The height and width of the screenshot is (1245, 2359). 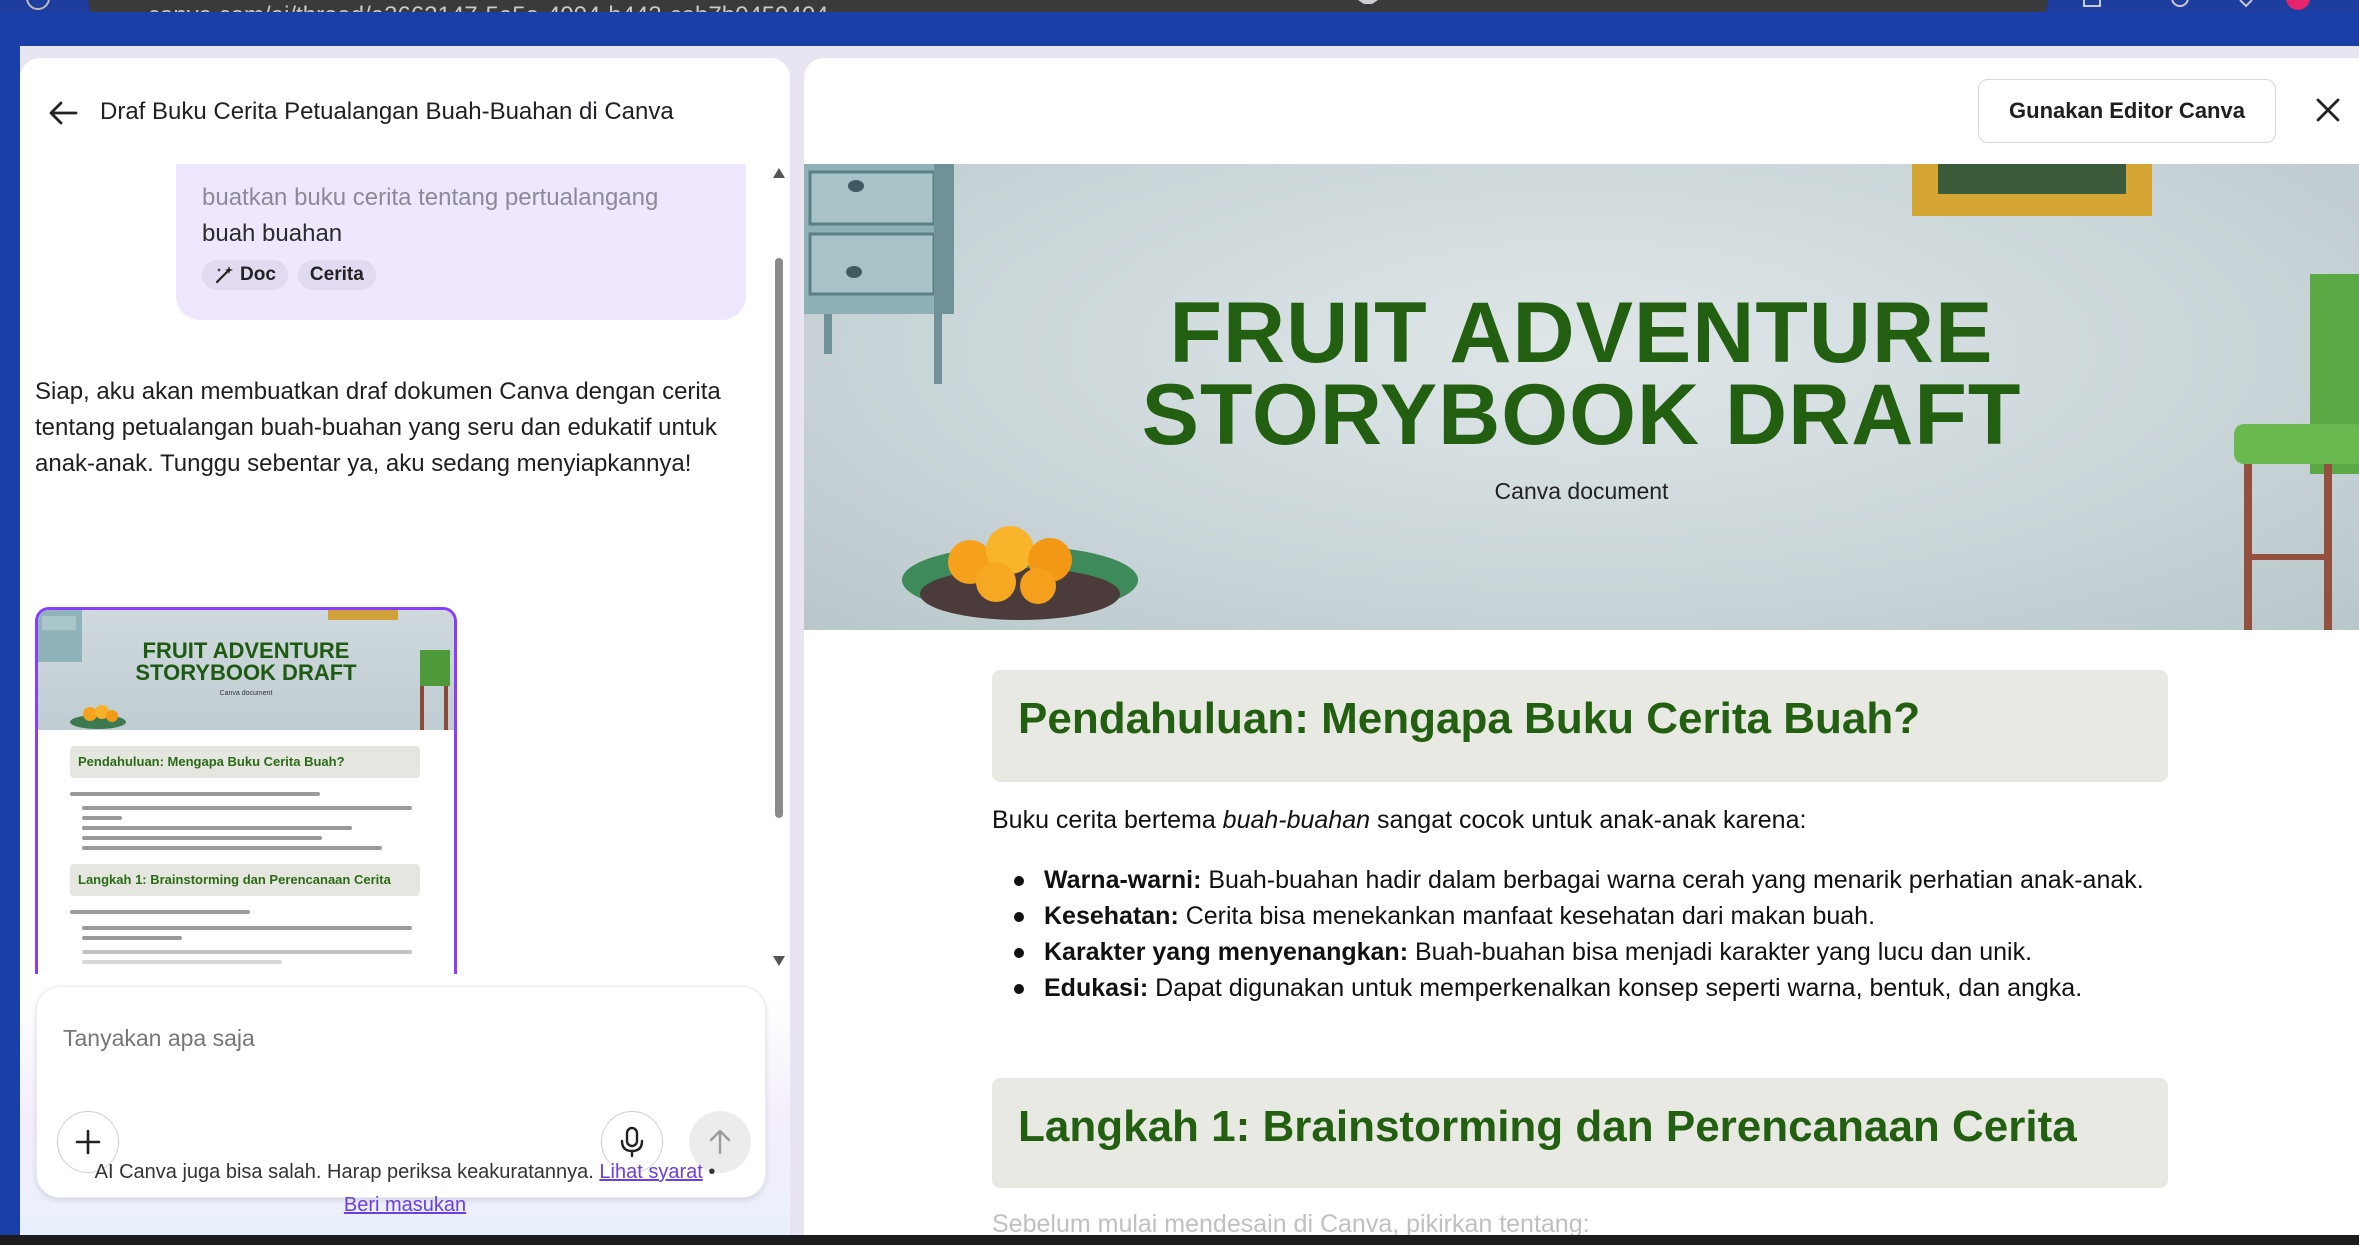 What do you see at coordinates (2298, 5) in the screenshot?
I see `profile-avatar` at bounding box center [2298, 5].